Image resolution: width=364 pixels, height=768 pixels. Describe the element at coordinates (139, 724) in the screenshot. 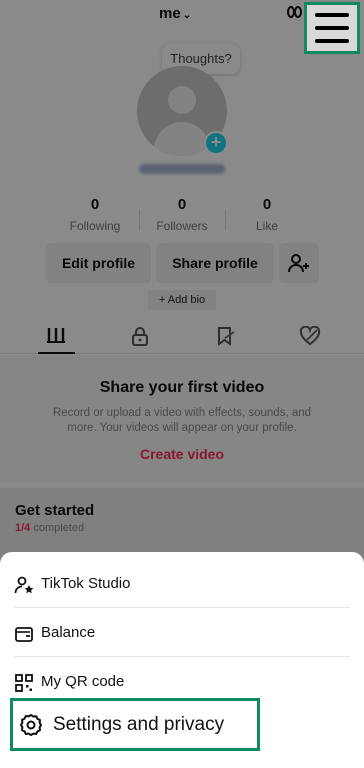

I see `settings-label: Settings and privacy` at that location.